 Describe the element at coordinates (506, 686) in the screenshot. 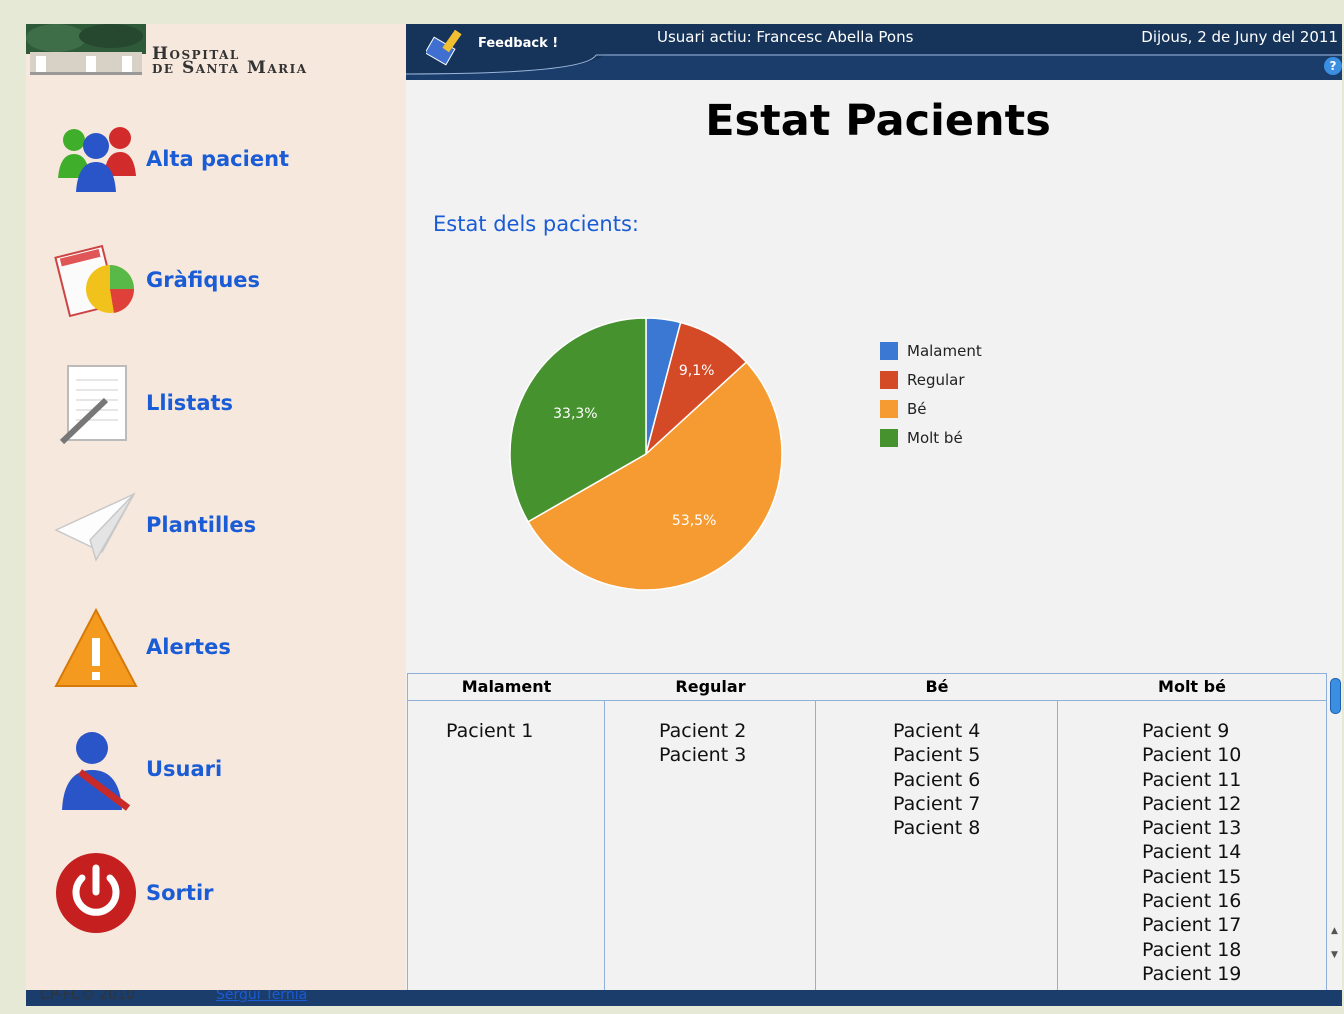

I see `header-malament: Malament` at that location.